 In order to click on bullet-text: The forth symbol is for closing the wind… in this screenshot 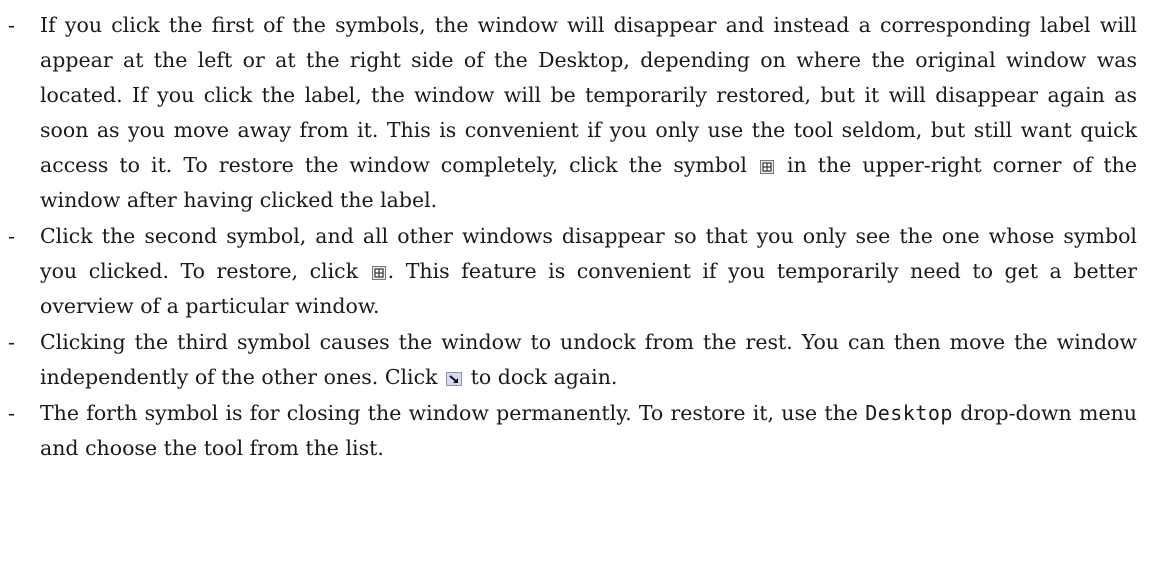, I will do `click(449, 413)`.